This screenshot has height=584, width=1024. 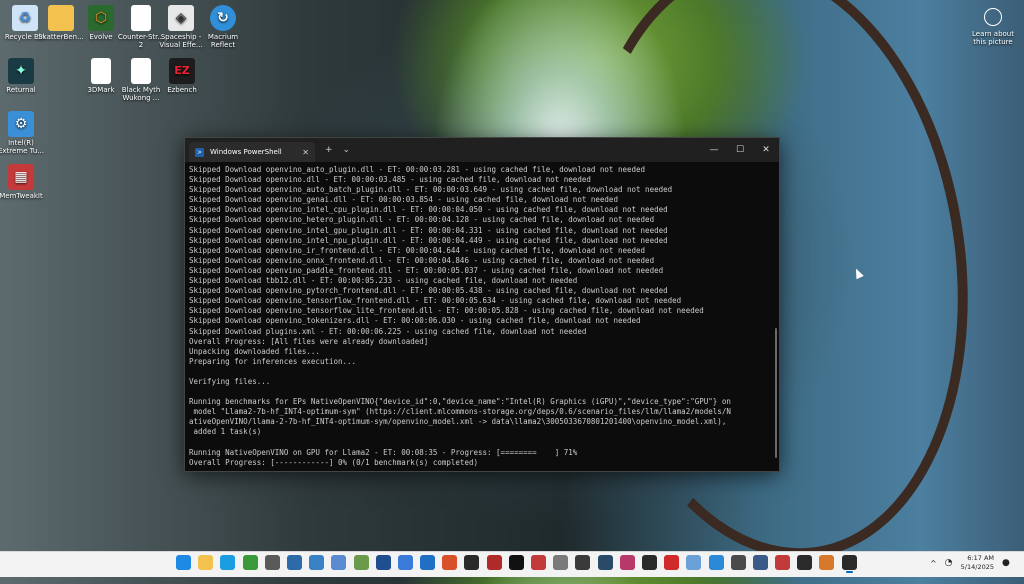 What do you see at coordinates (228, 562) in the screenshot?
I see `edge-browser-icon` at bounding box center [228, 562].